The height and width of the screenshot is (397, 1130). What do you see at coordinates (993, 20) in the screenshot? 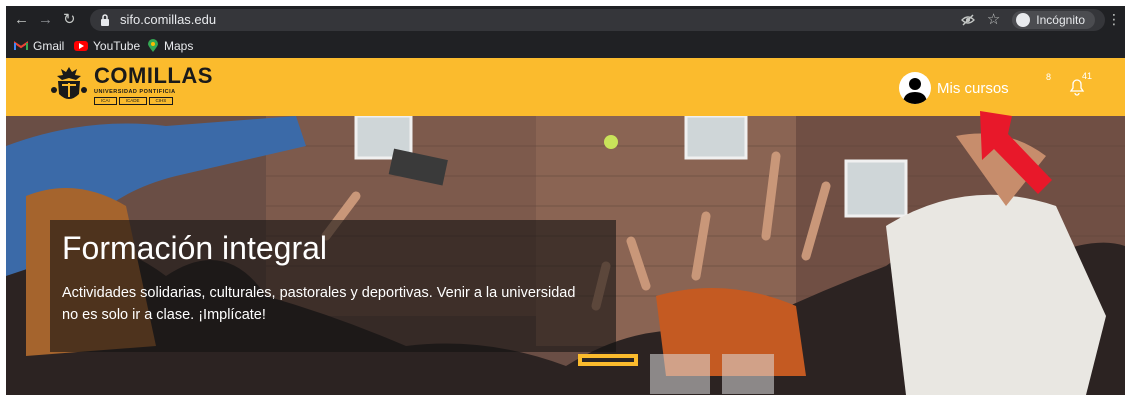
I see `star-icon: ☆` at bounding box center [993, 20].